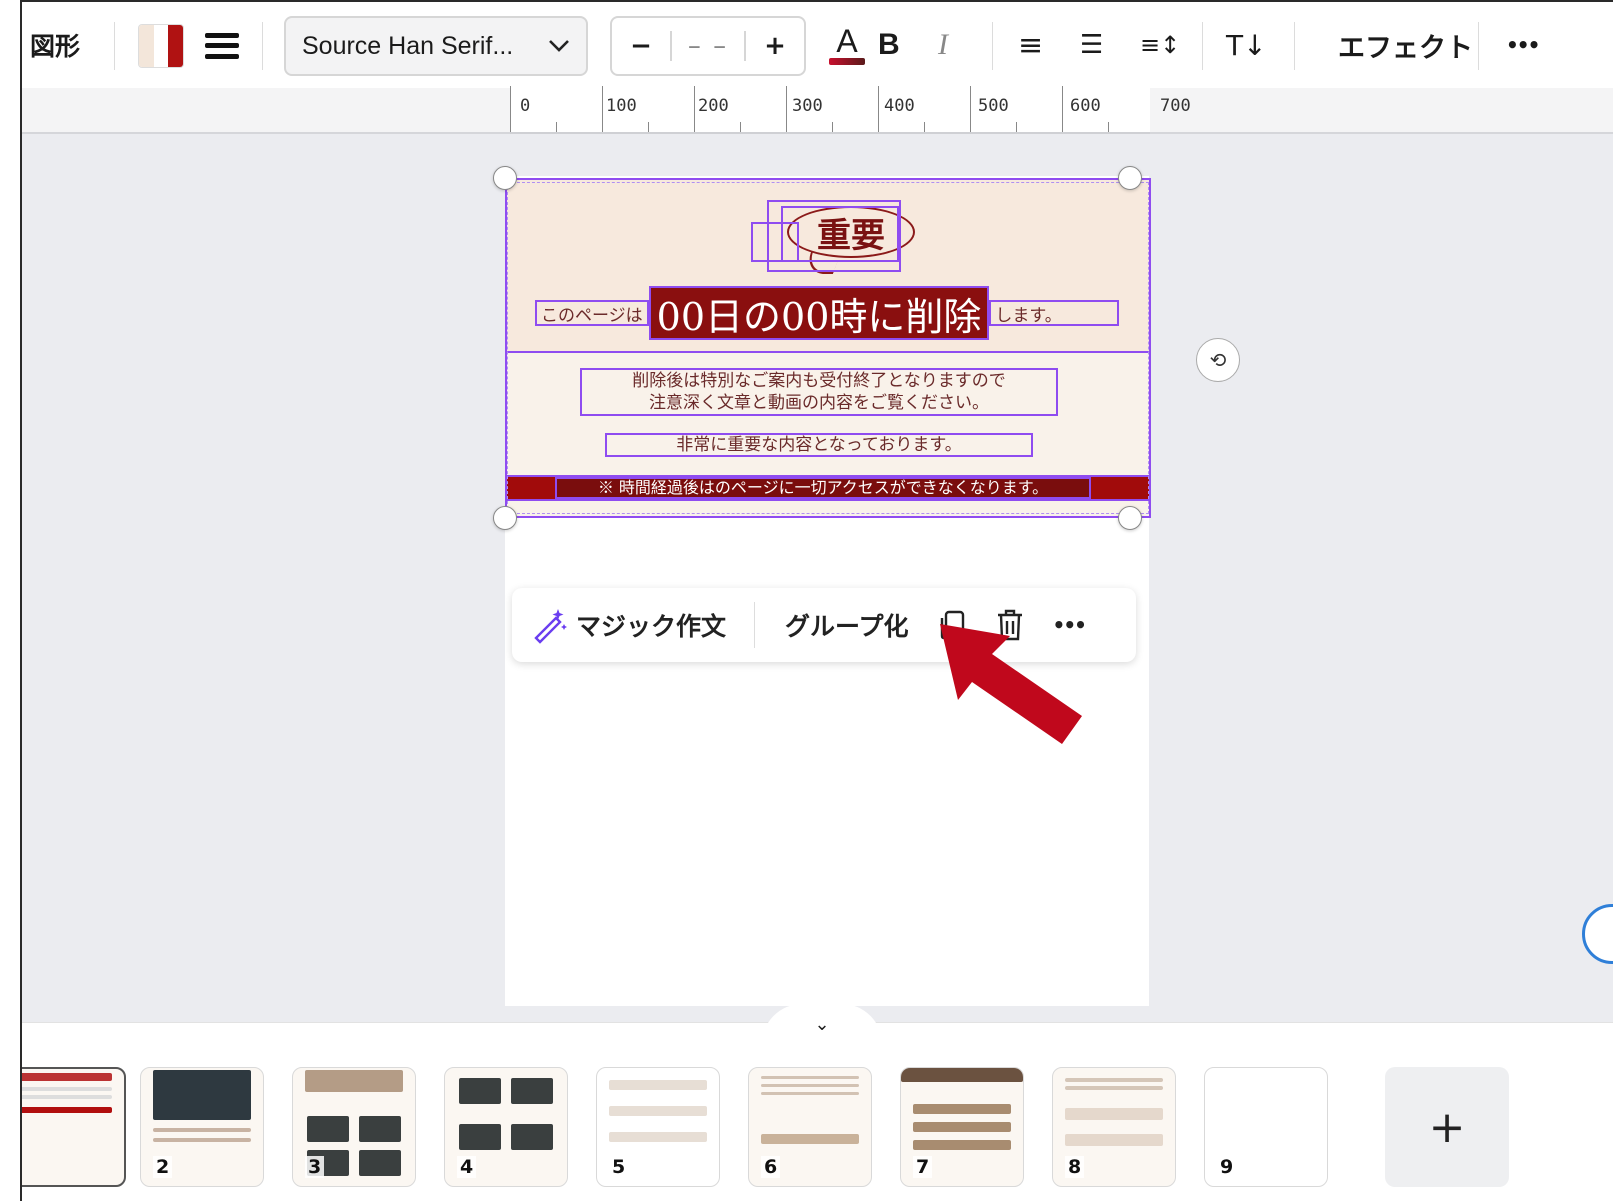 The width and height of the screenshot is (1613, 1201). What do you see at coordinates (354, 1127) in the screenshot?
I see `page-thumbnail: 3` at bounding box center [354, 1127].